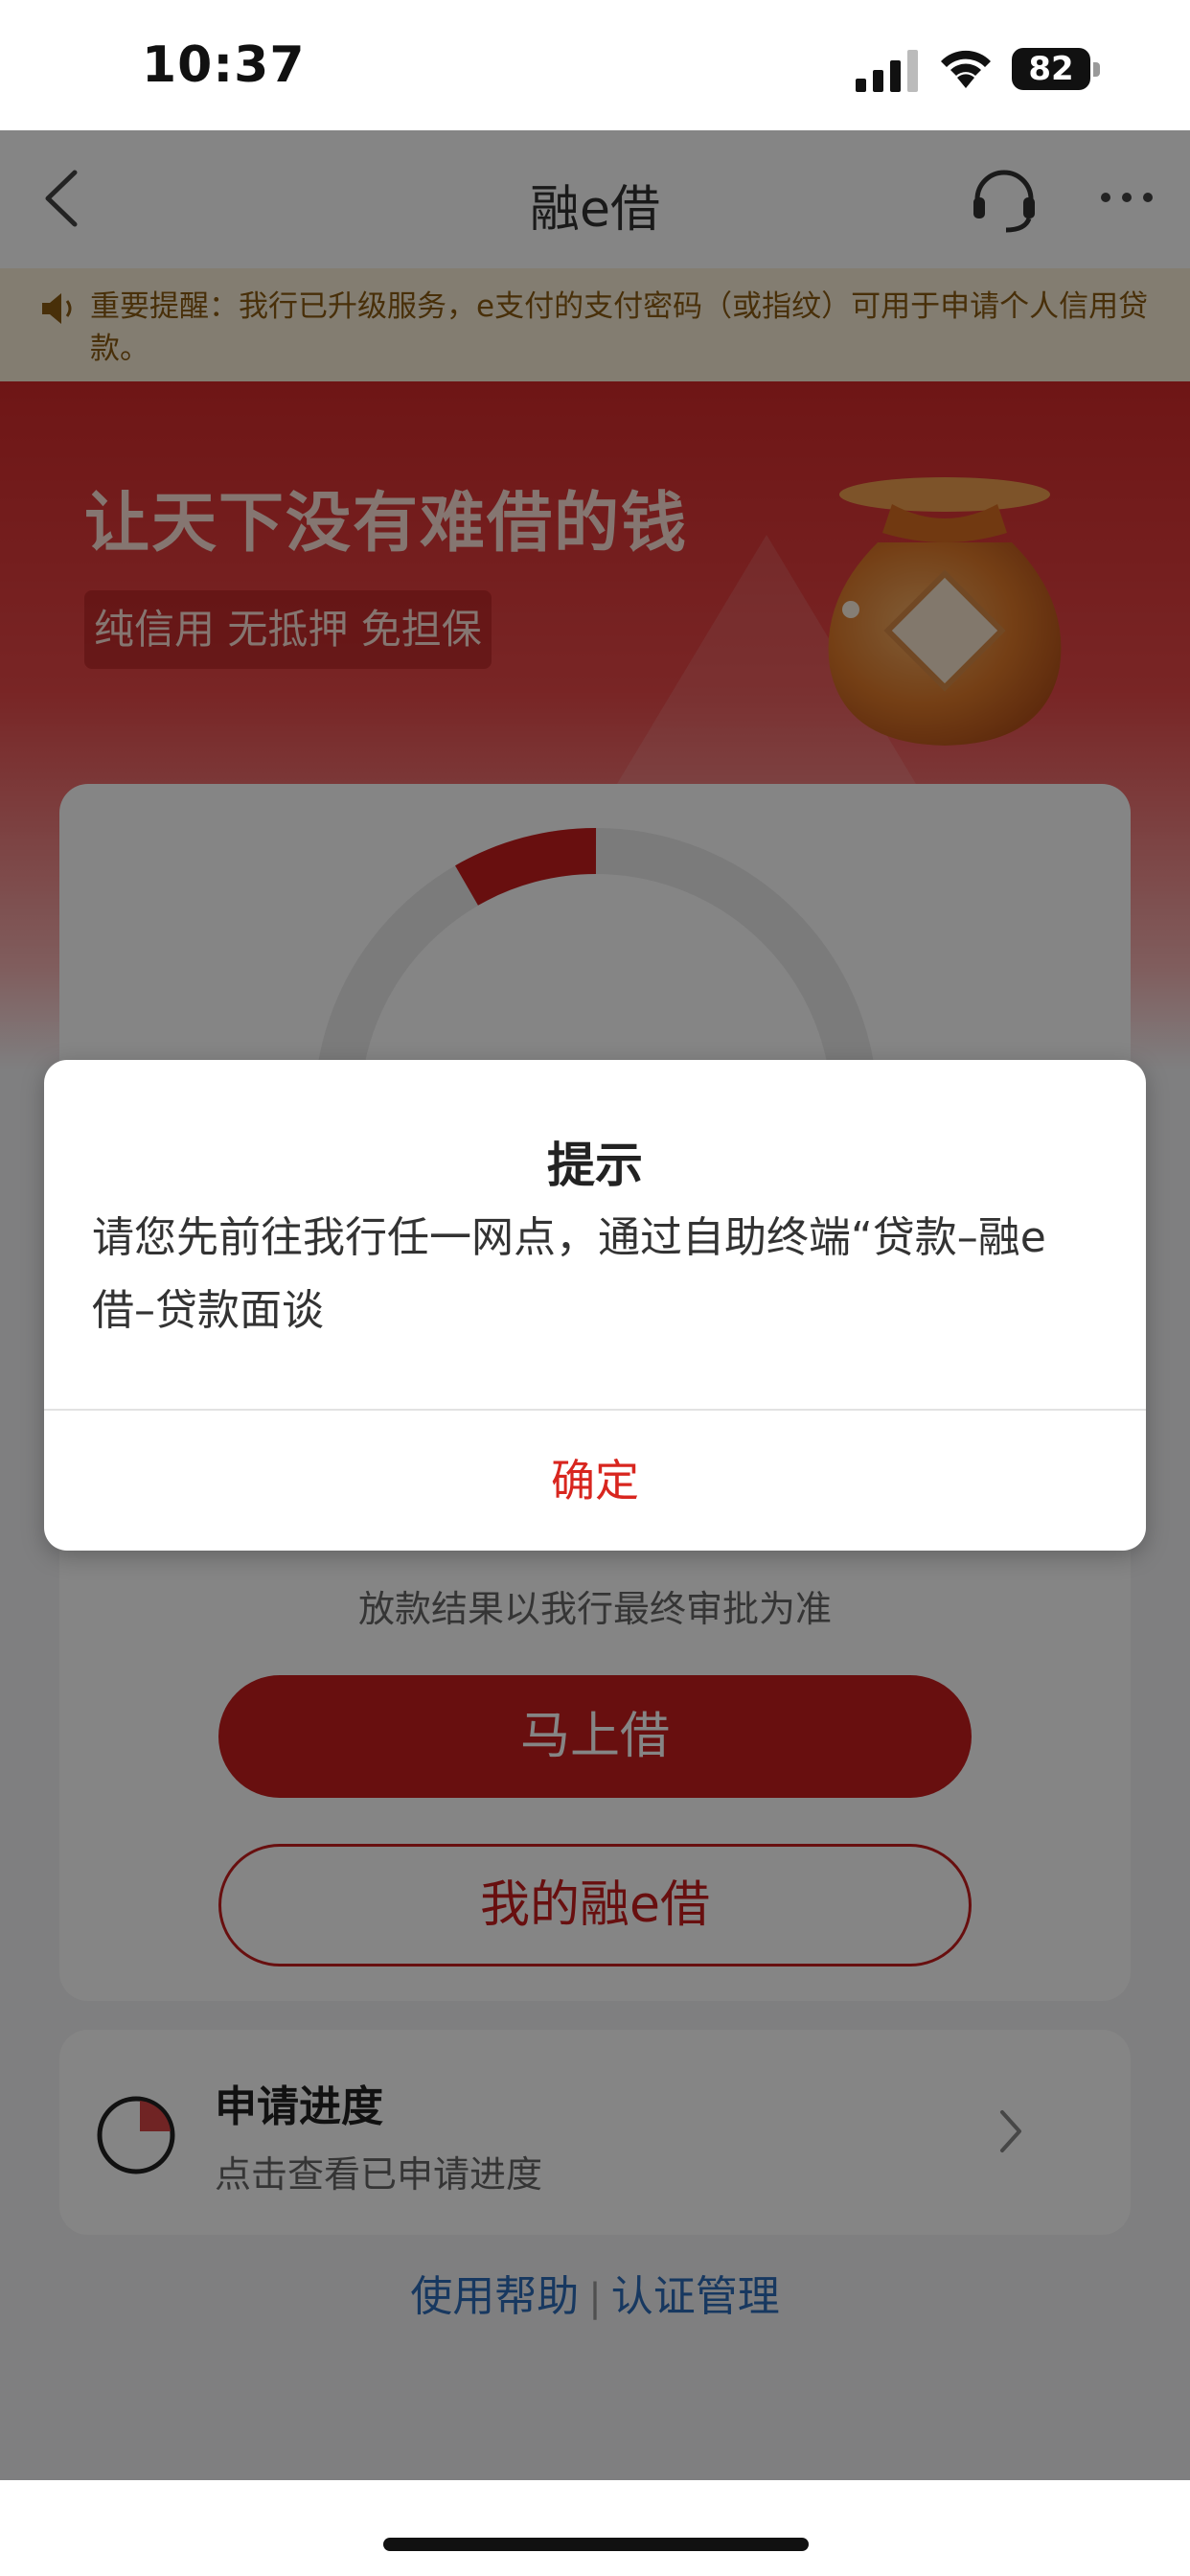 This screenshot has height=2576, width=1190. Describe the element at coordinates (569, 1274) in the screenshot. I see `dialog-message: 请您先前往我行任一网点，通过自助终端“贷款–融e借–贷款面谈` at that location.